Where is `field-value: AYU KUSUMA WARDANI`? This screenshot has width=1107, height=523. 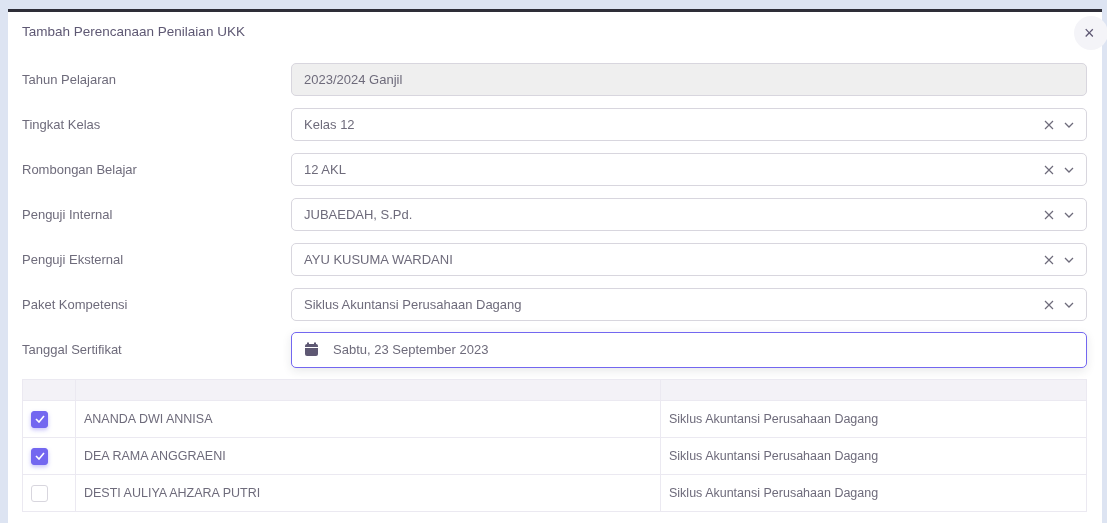
field-value: AYU KUSUMA WARDANI is located at coordinates (379, 259).